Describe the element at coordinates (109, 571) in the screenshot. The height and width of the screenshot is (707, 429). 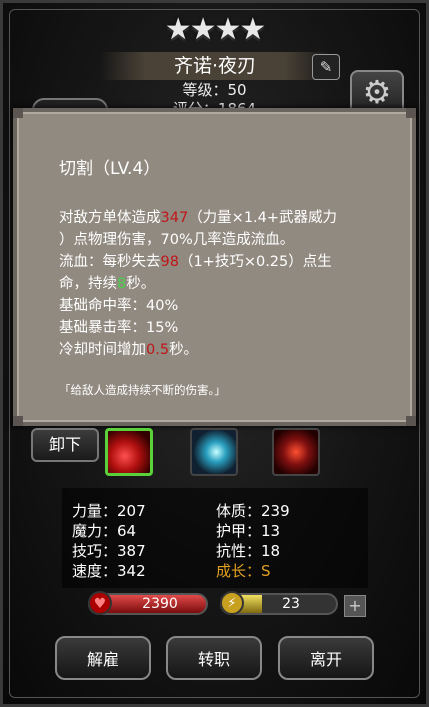
I see `stat-speed: 速度：342` at that location.